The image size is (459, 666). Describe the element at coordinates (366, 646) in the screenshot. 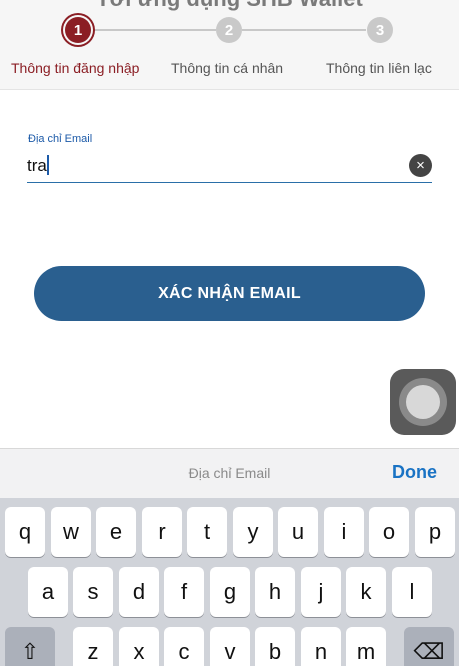

I see `key-m: m` at that location.